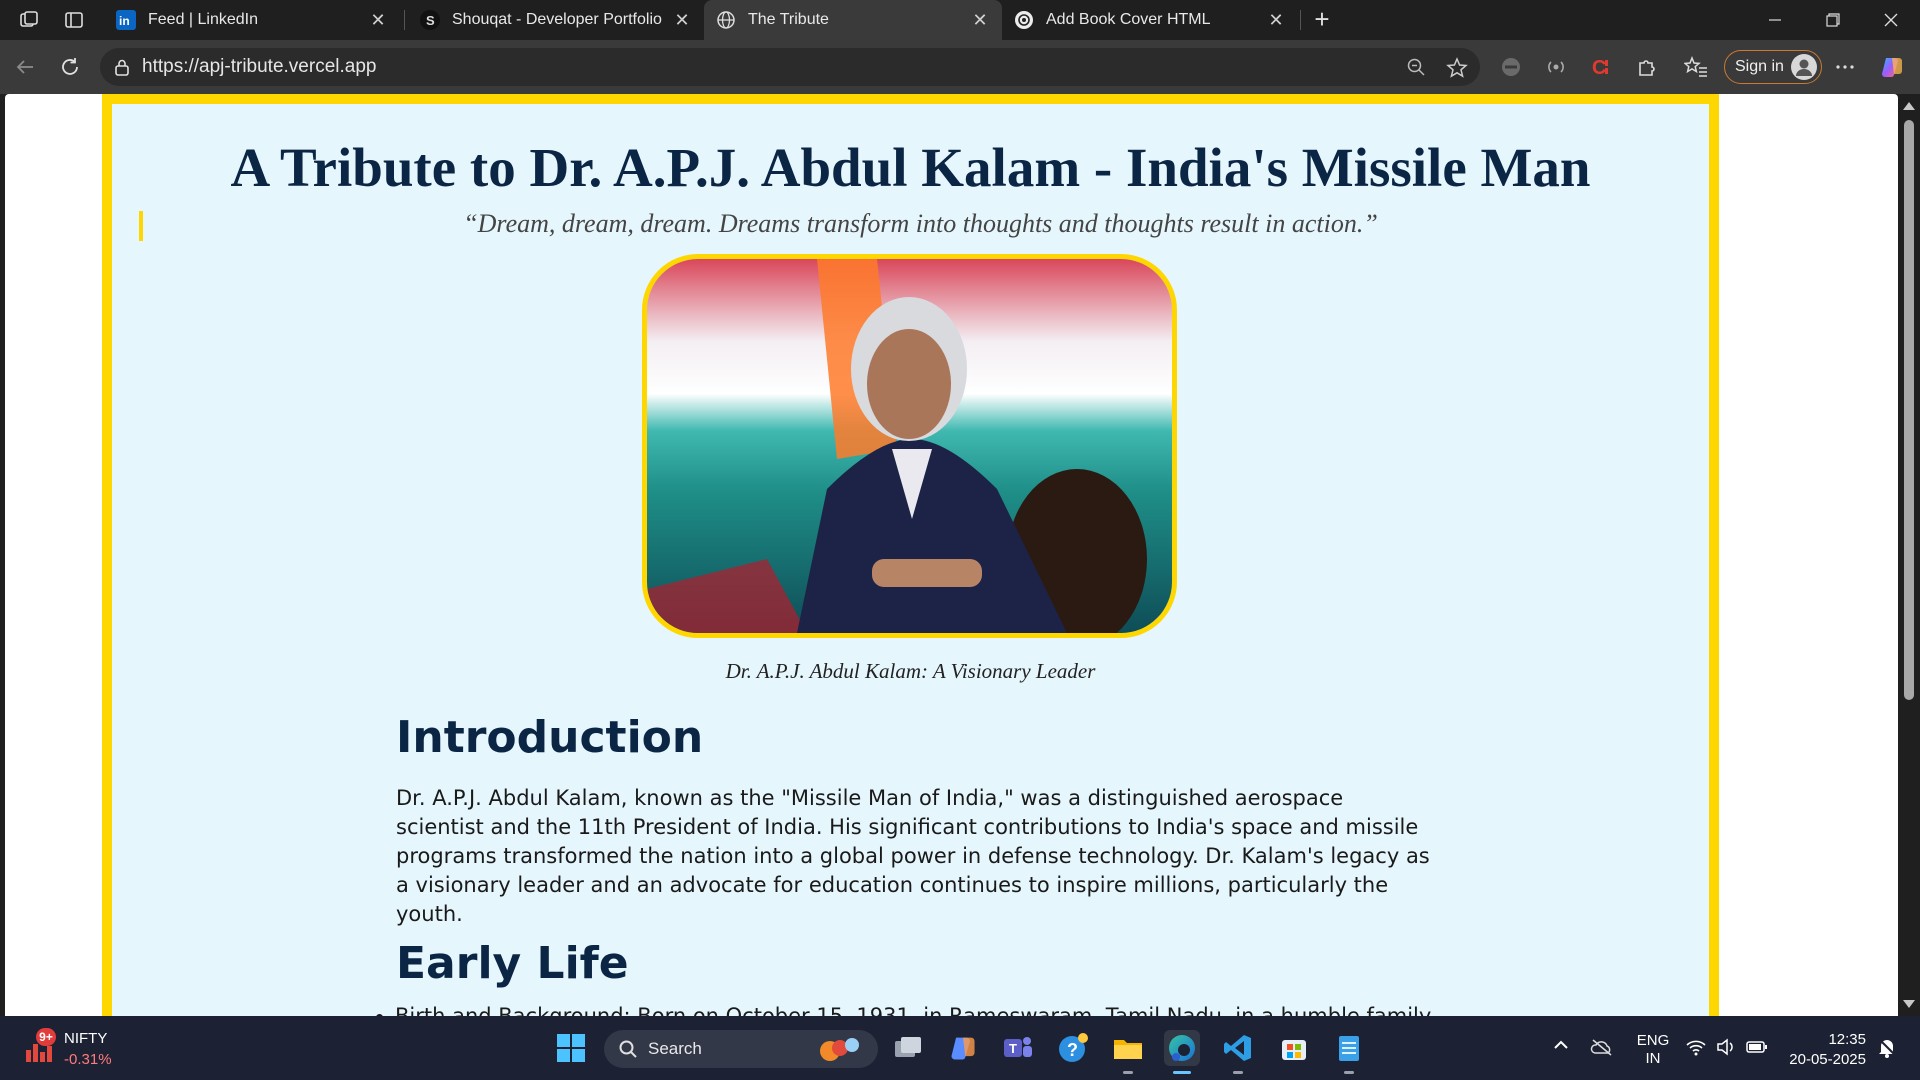 This screenshot has height=1080, width=1920. What do you see at coordinates (1909, 1004) in the screenshot?
I see `scroll-down-icon` at bounding box center [1909, 1004].